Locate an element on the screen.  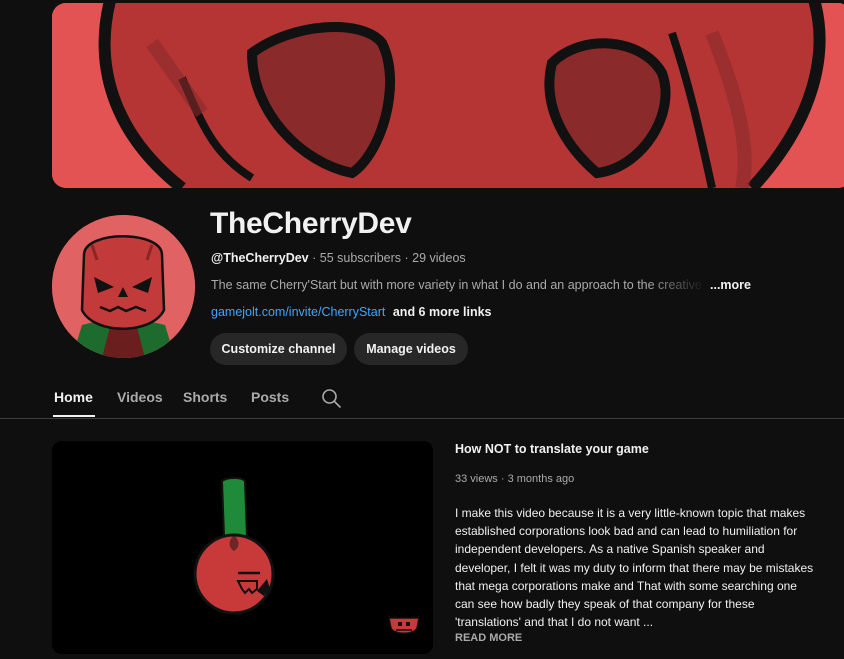
more-links-button: and 6 more links is located at coordinates (442, 312).